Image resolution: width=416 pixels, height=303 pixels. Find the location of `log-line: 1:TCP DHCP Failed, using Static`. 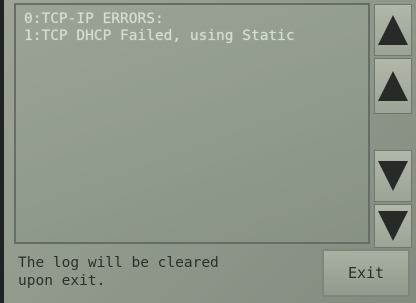

log-line: 1:TCP DHCP Failed, using Static is located at coordinates (159, 36).